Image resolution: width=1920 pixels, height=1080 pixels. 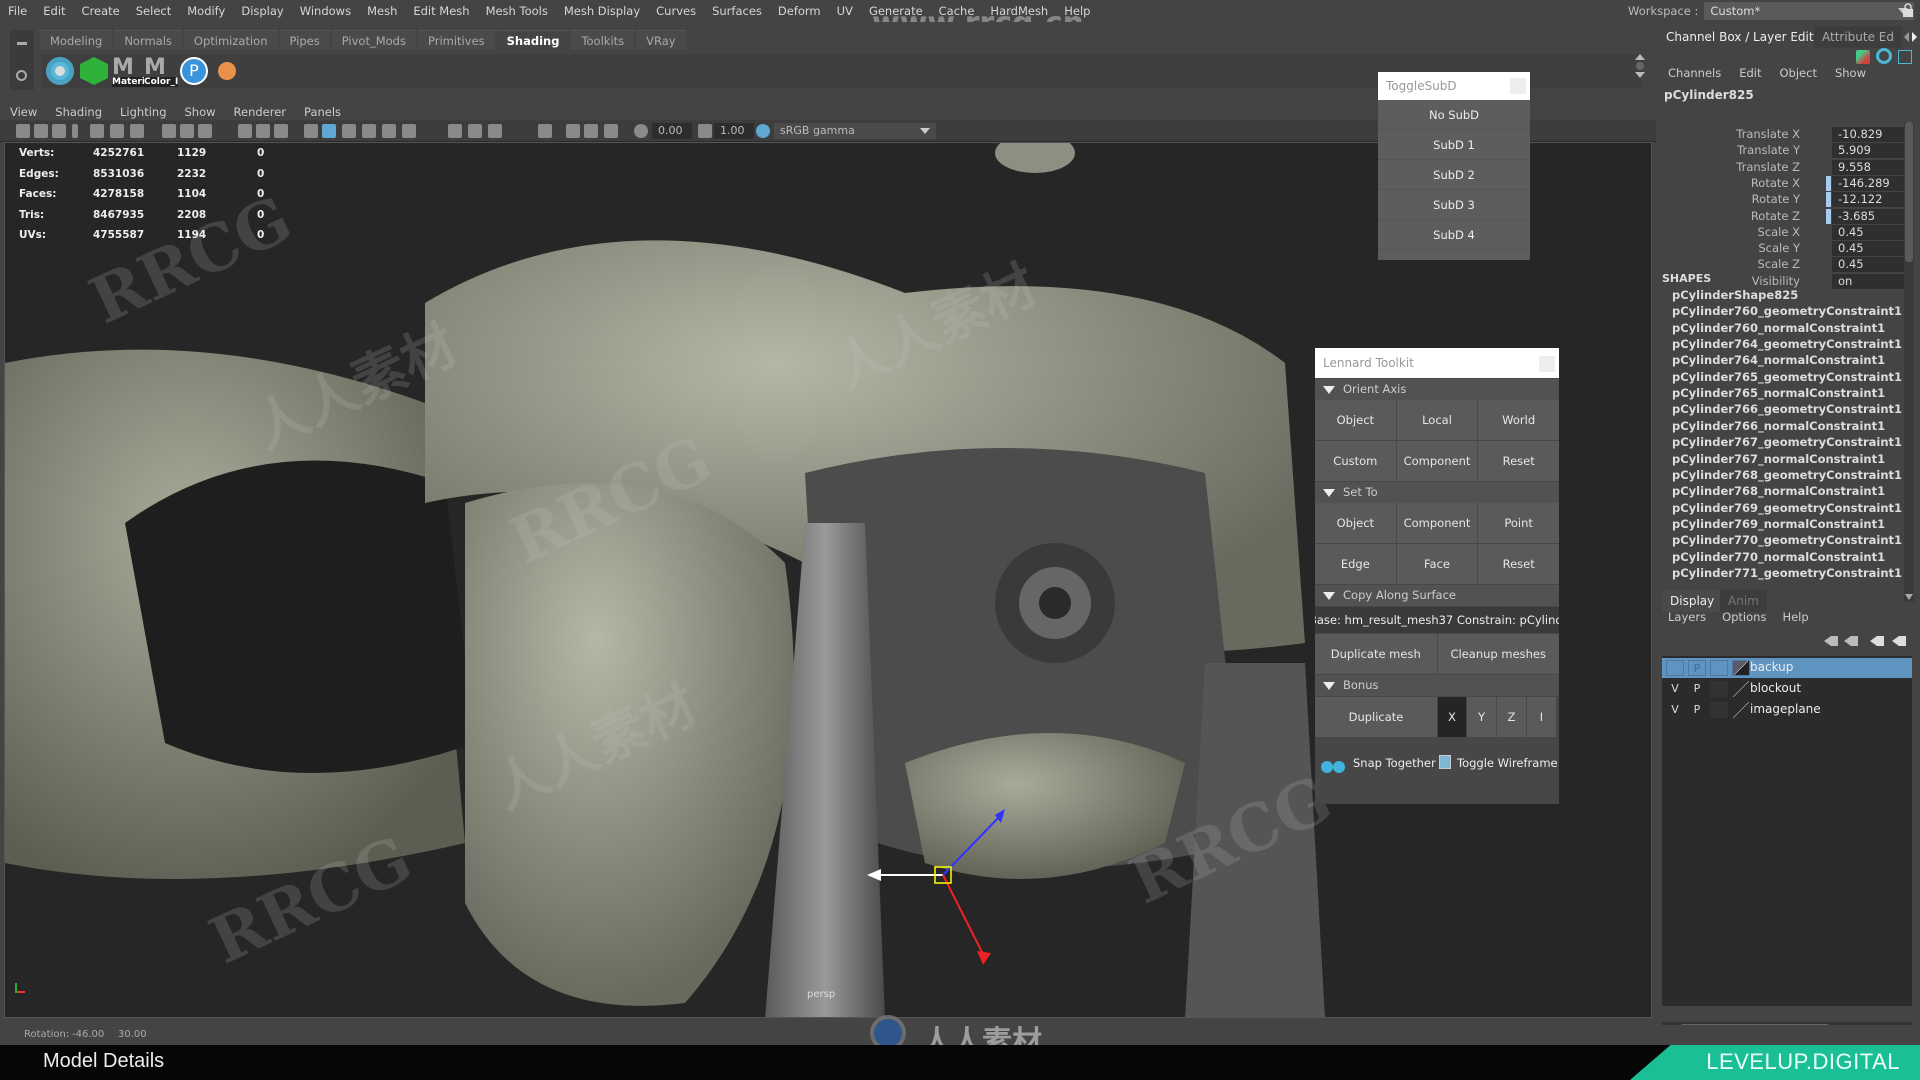 I want to click on layer-row-blockout: V P blockout, so click(x=1787, y=689).